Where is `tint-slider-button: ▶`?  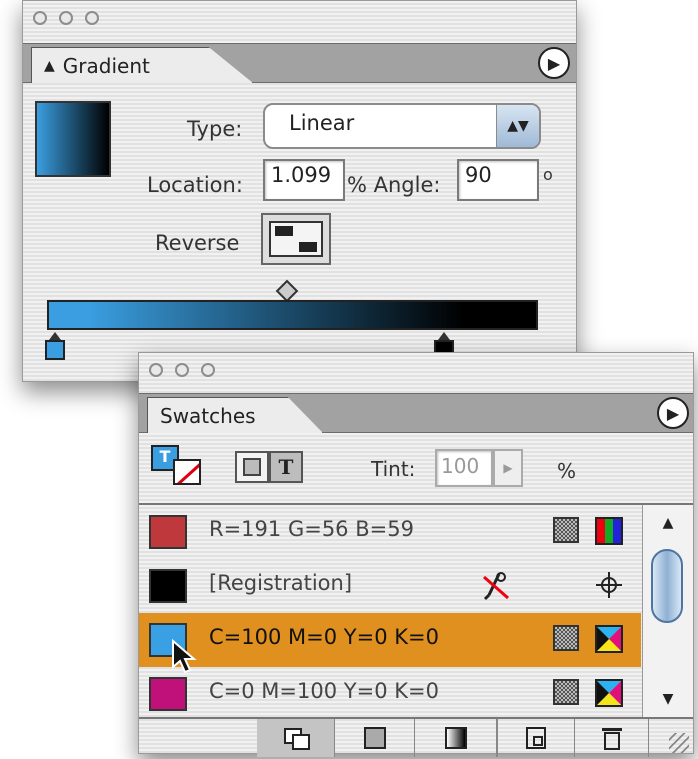 tint-slider-button: ▶ is located at coordinates (508, 468).